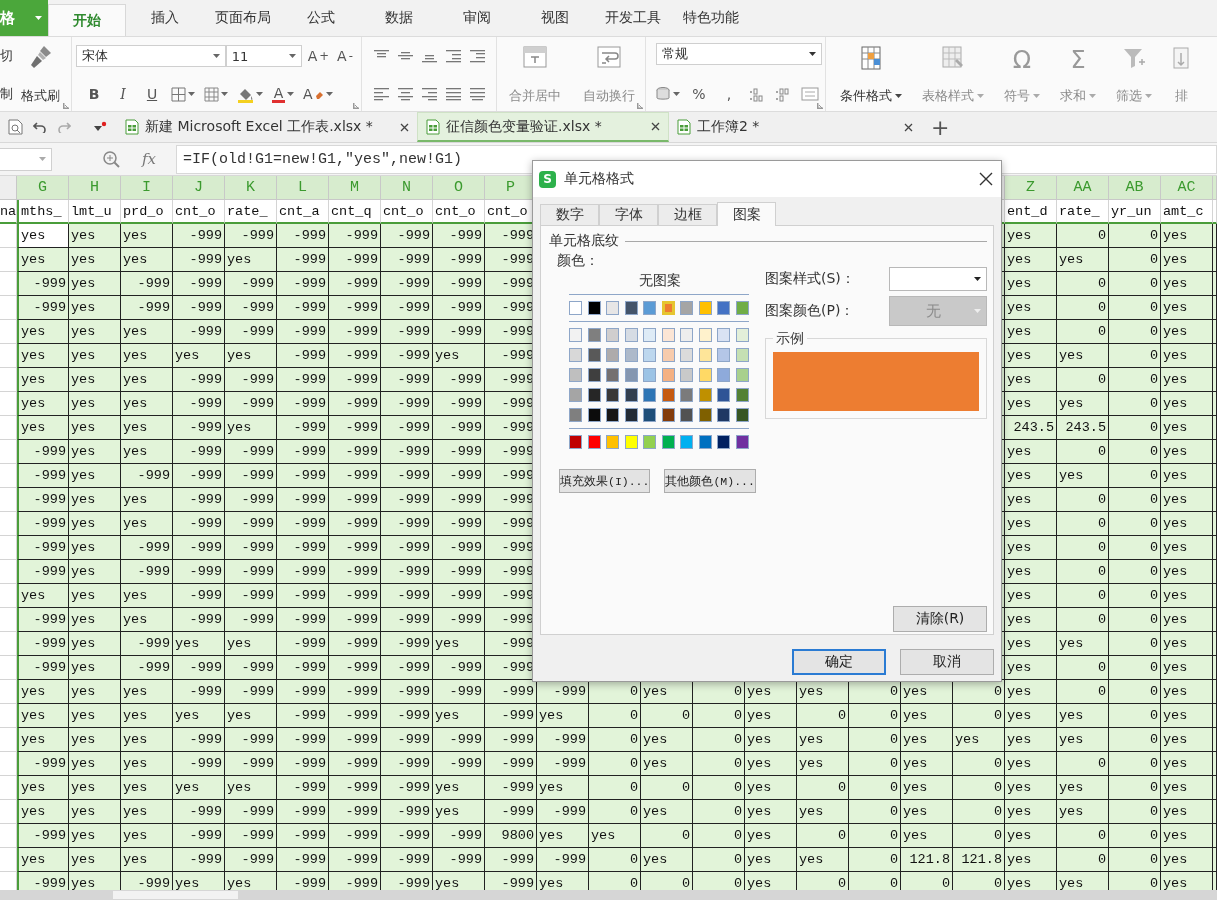 Image resolution: width=1217 pixels, height=900 pixels. What do you see at coordinates (584, 241) in the screenshot?
I see `group-title: 单元格底纹` at bounding box center [584, 241].